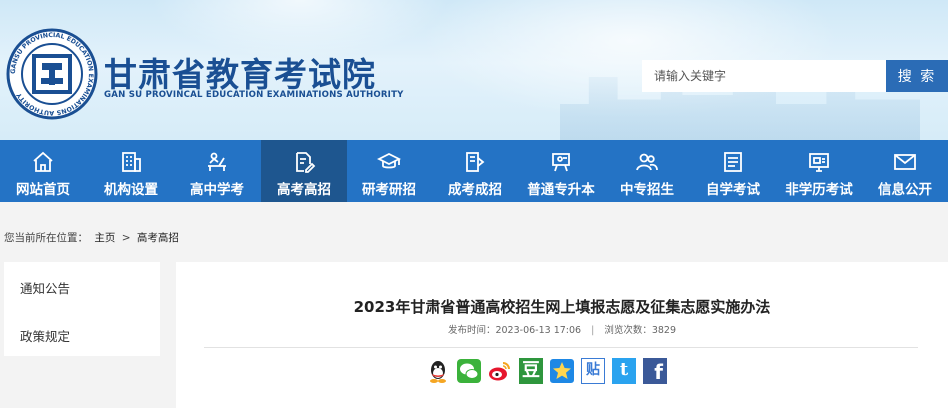 Image resolution: width=948 pixels, height=408 pixels. What do you see at coordinates (389, 160) in the screenshot?
I see `graduation-cap-icon` at bounding box center [389, 160].